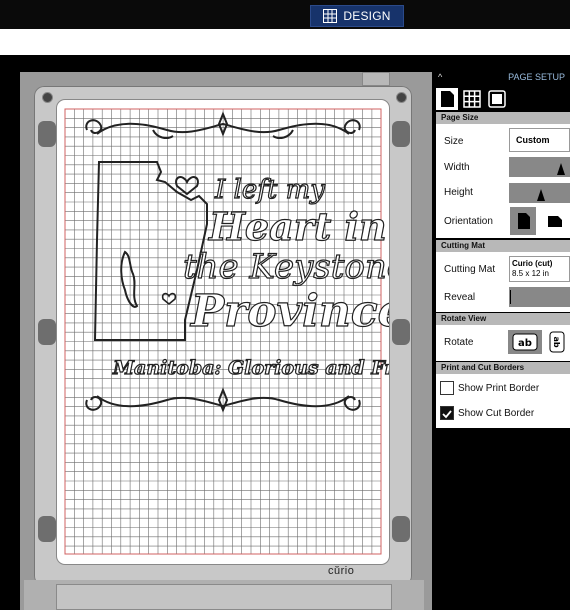 This screenshot has height=610, width=570. I want to click on section-rotate-view: Rotate View, so click(503, 319).